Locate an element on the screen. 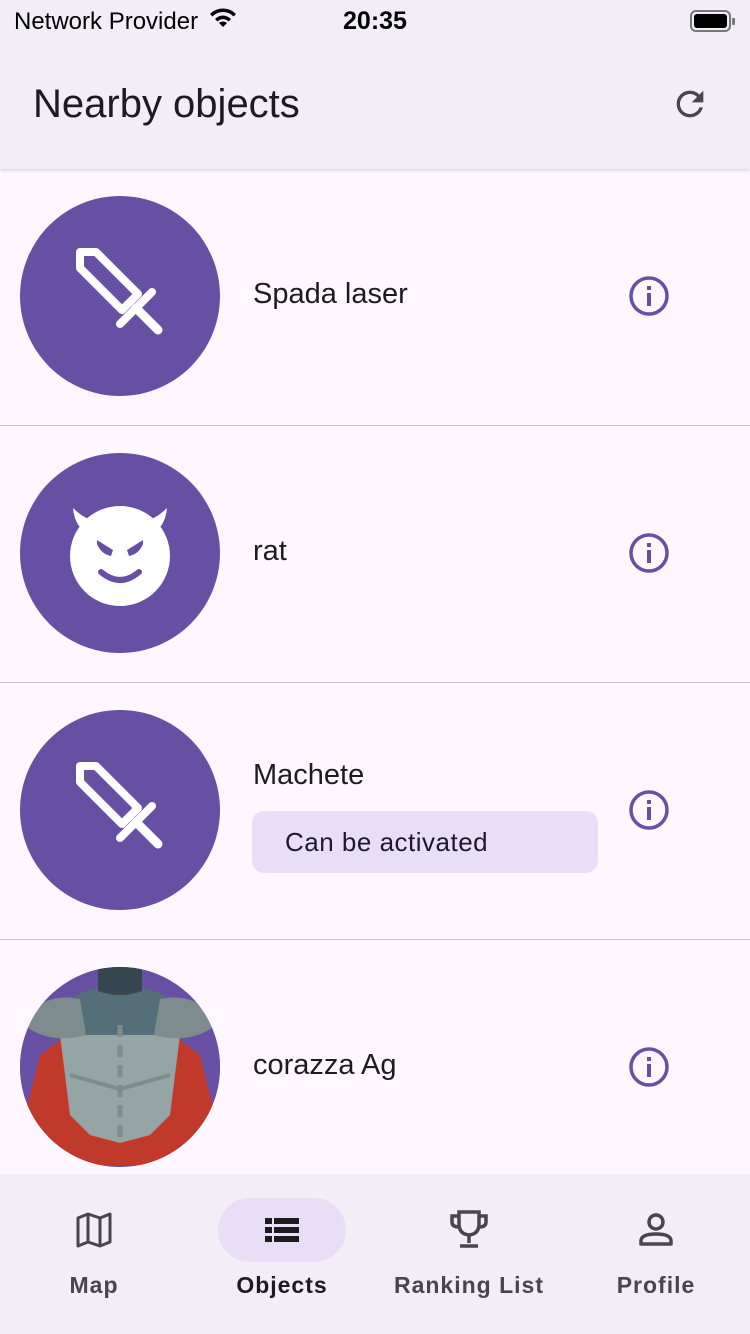 This screenshot has width=750, height=1334. refresh-icon is located at coordinates (690, 106).